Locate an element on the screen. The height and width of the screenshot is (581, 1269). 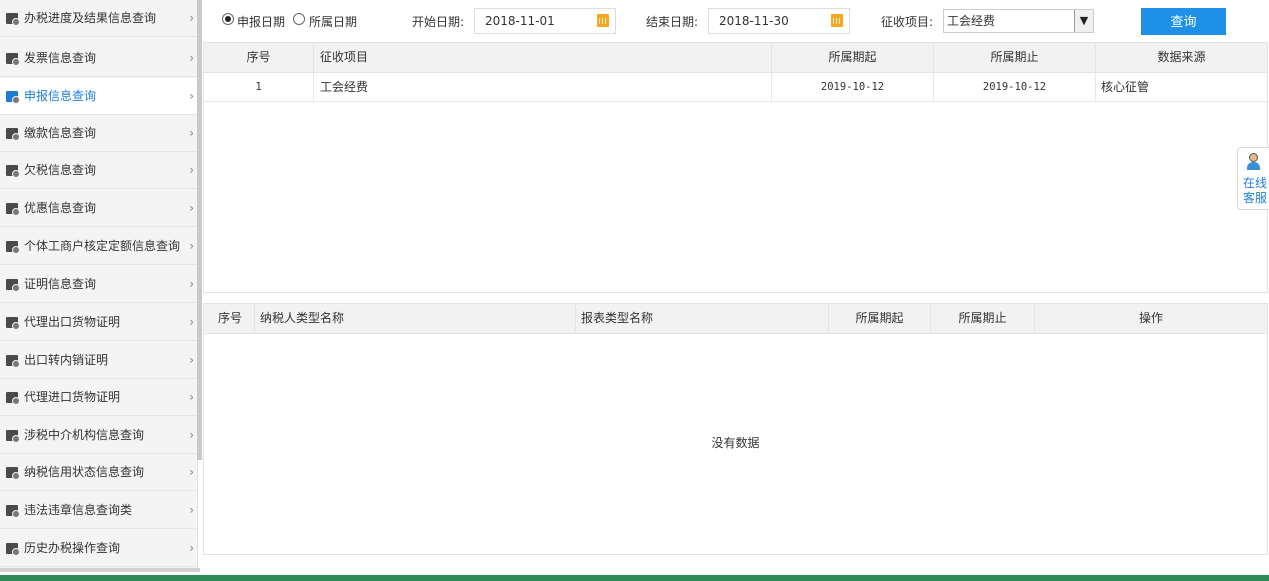
sidebar-item-label: 代理出口货物证明 is located at coordinates (72, 322).